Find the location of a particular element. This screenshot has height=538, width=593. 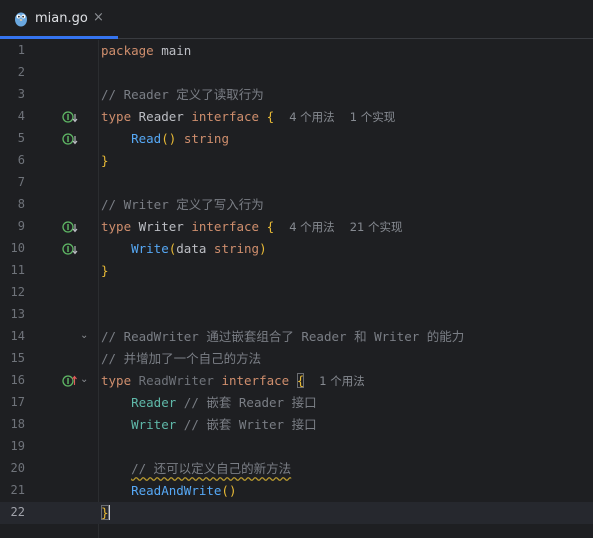

code-line-5: 5 I Read() string is located at coordinates (296, 139).